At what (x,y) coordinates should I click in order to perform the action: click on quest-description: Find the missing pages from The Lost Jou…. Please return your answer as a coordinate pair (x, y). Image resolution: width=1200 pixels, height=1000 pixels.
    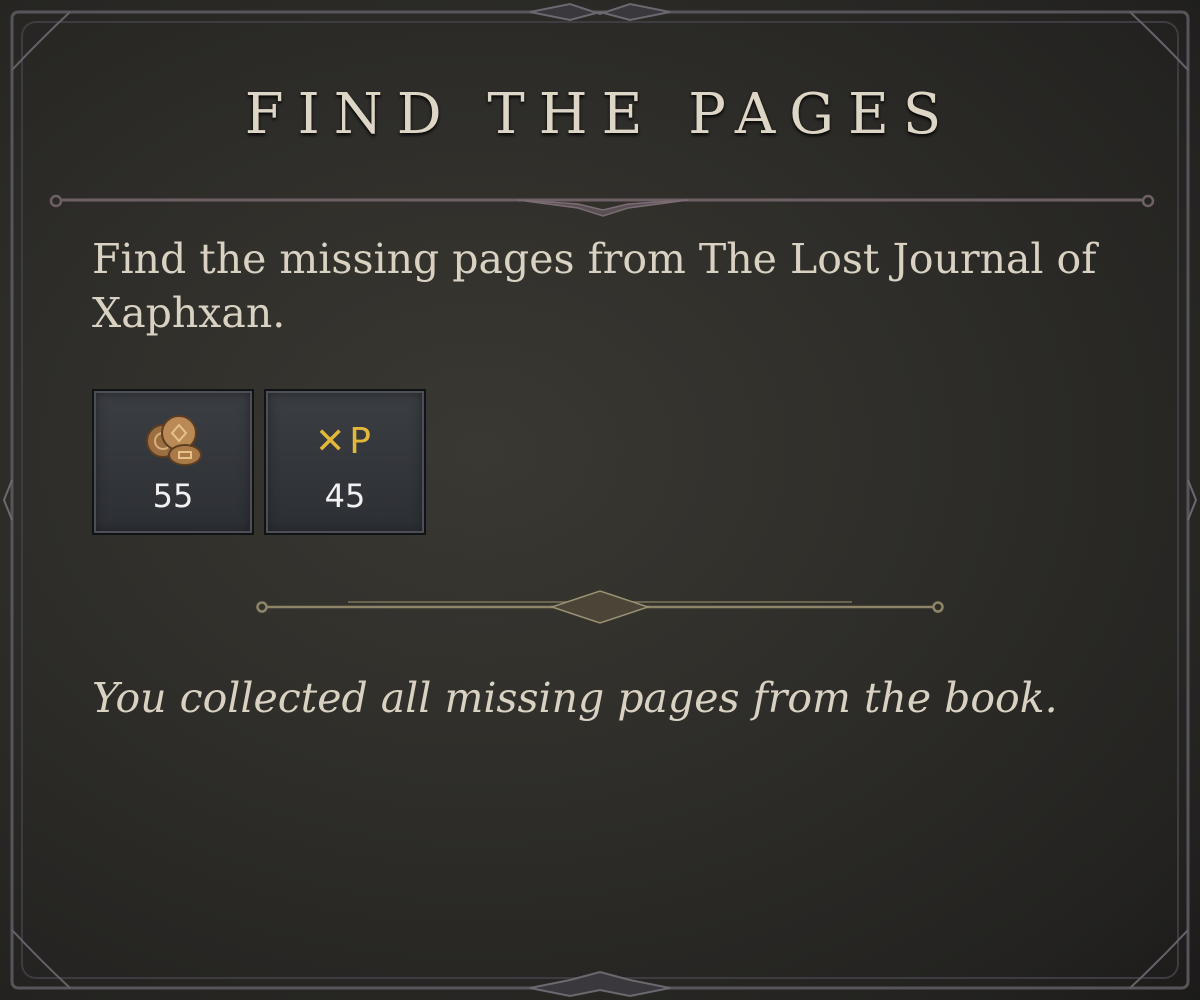
    Looking at the image, I should click on (594, 286).